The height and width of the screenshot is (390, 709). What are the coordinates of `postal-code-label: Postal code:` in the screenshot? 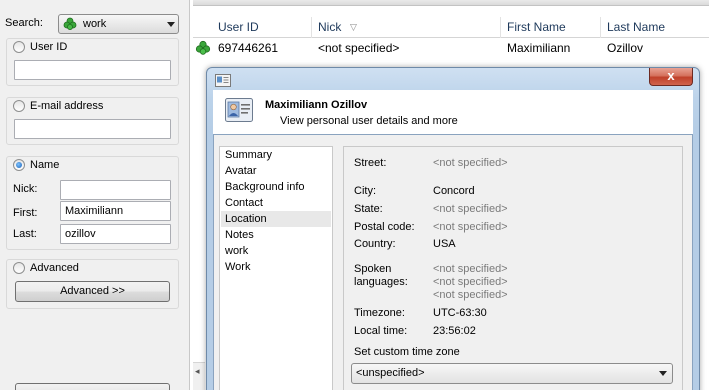 It's located at (384, 227).